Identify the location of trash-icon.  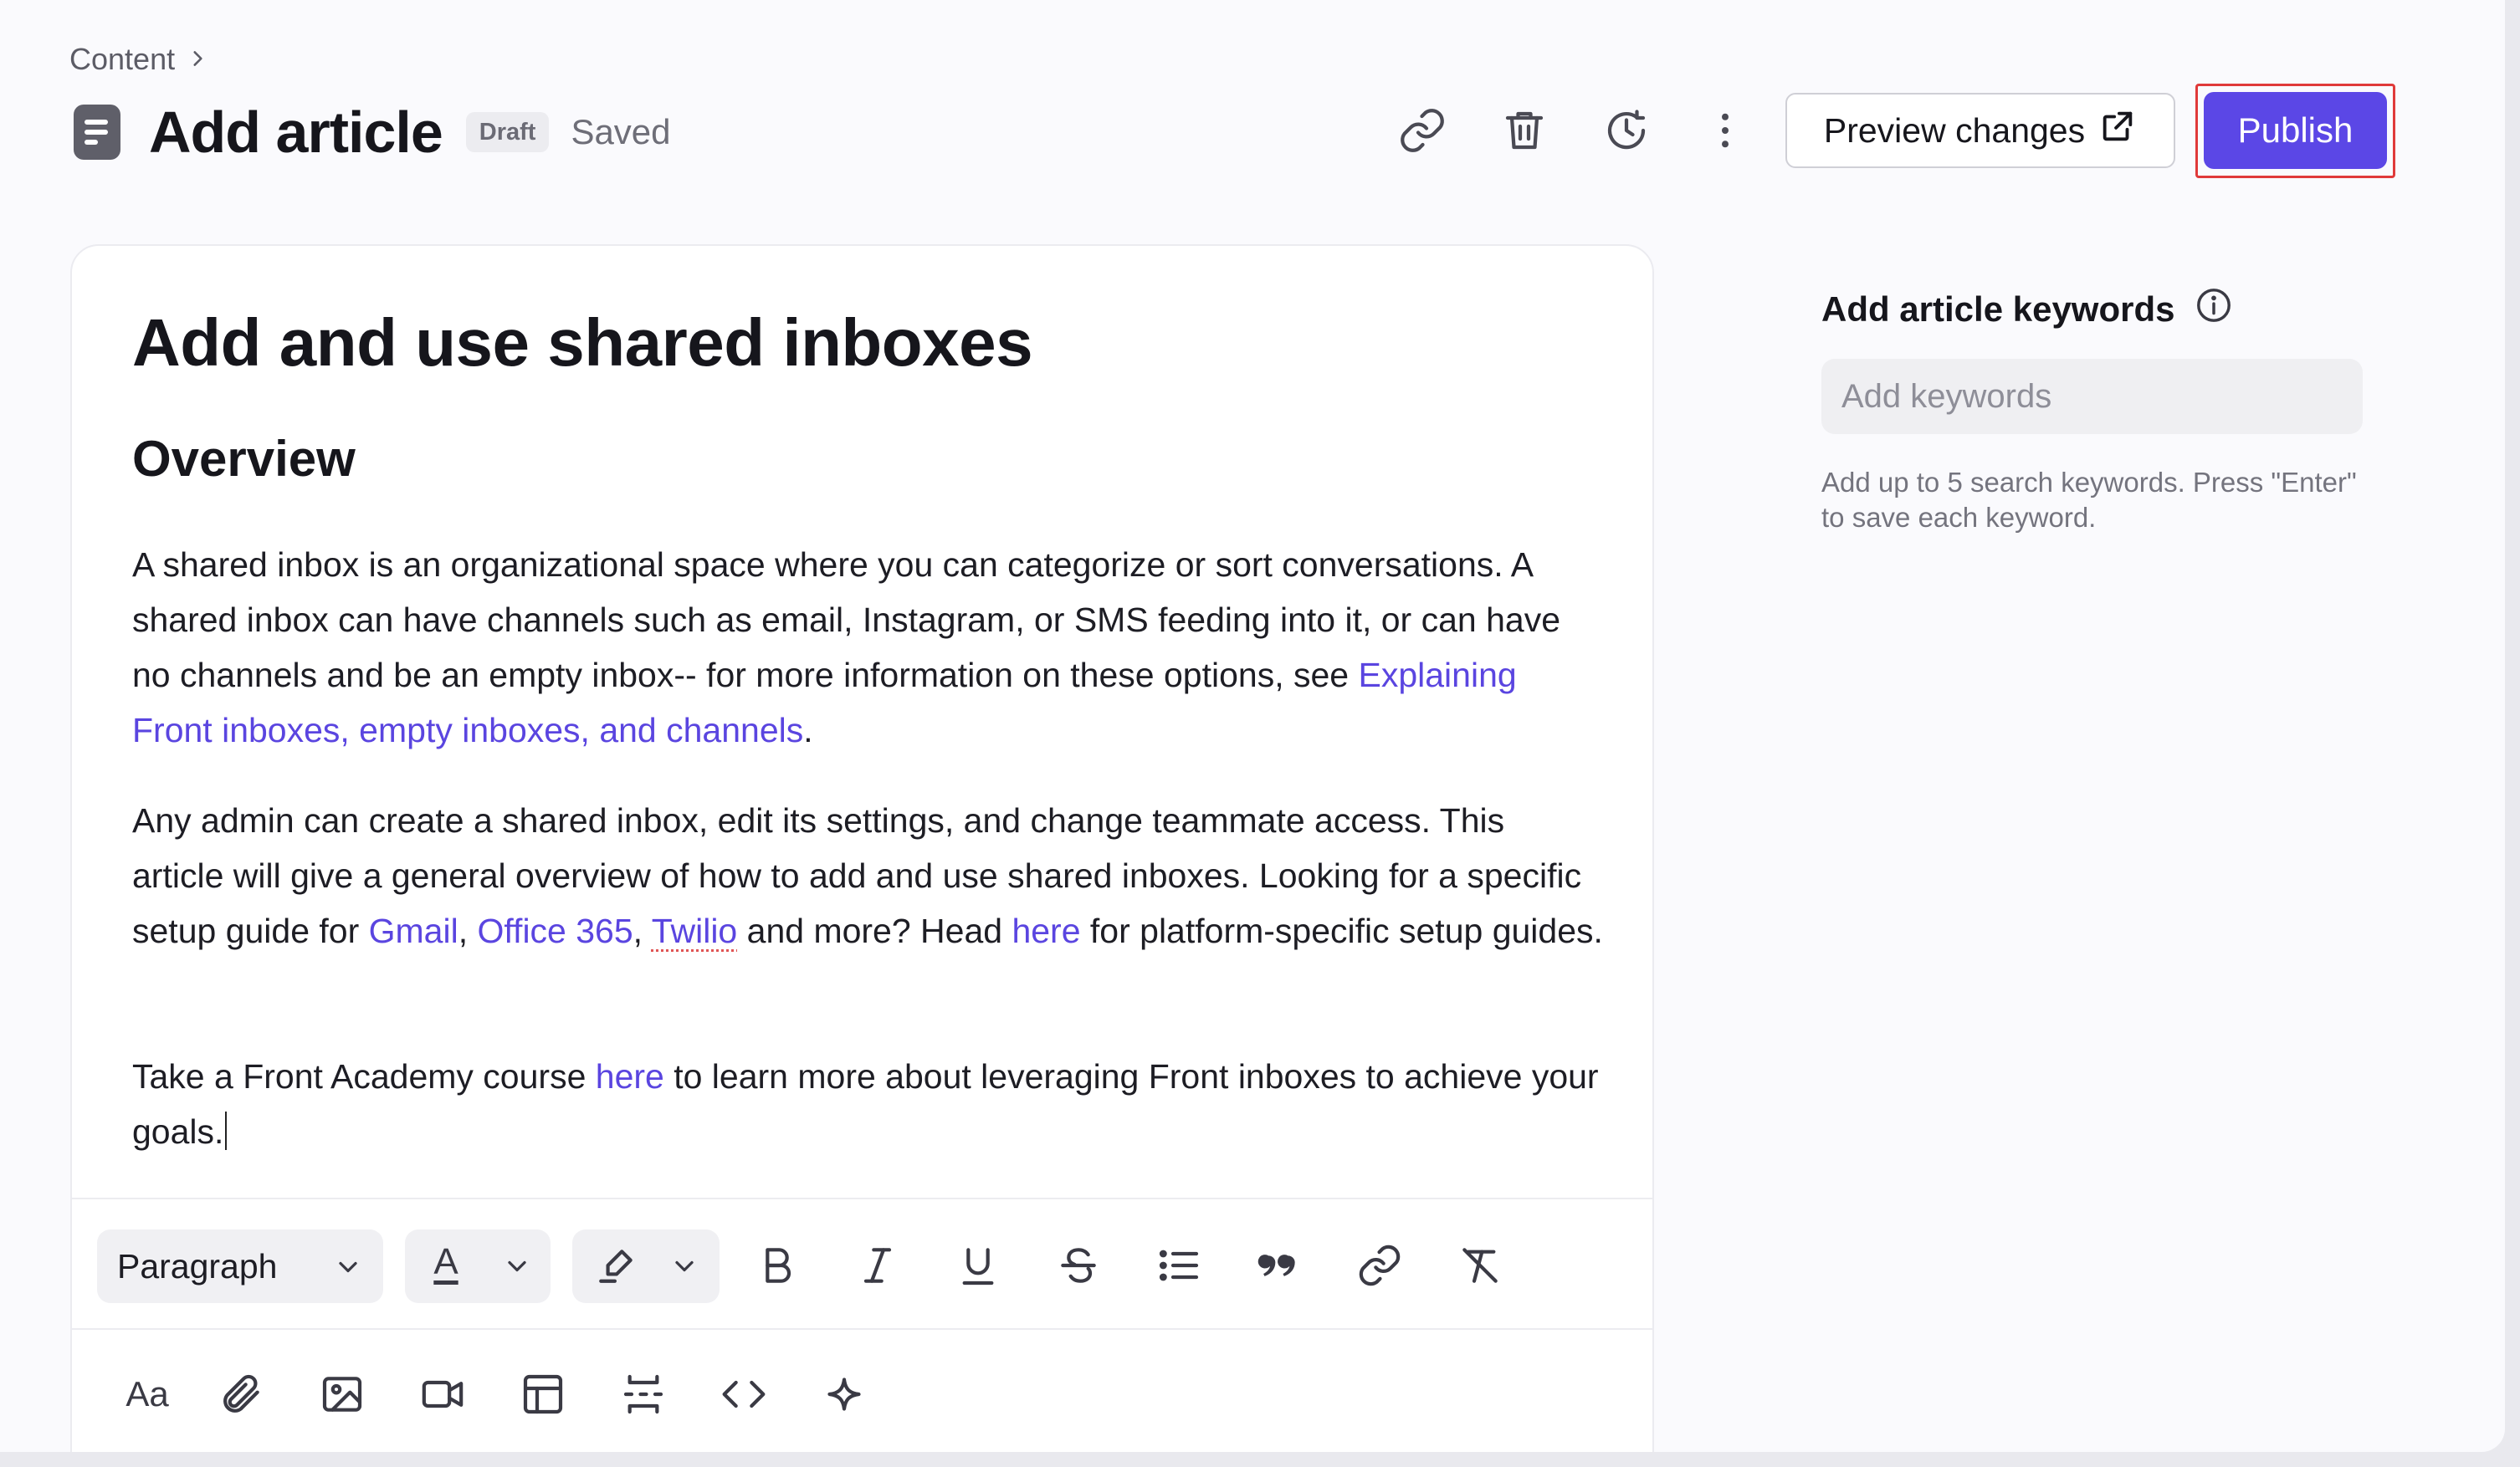
(1524, 130).